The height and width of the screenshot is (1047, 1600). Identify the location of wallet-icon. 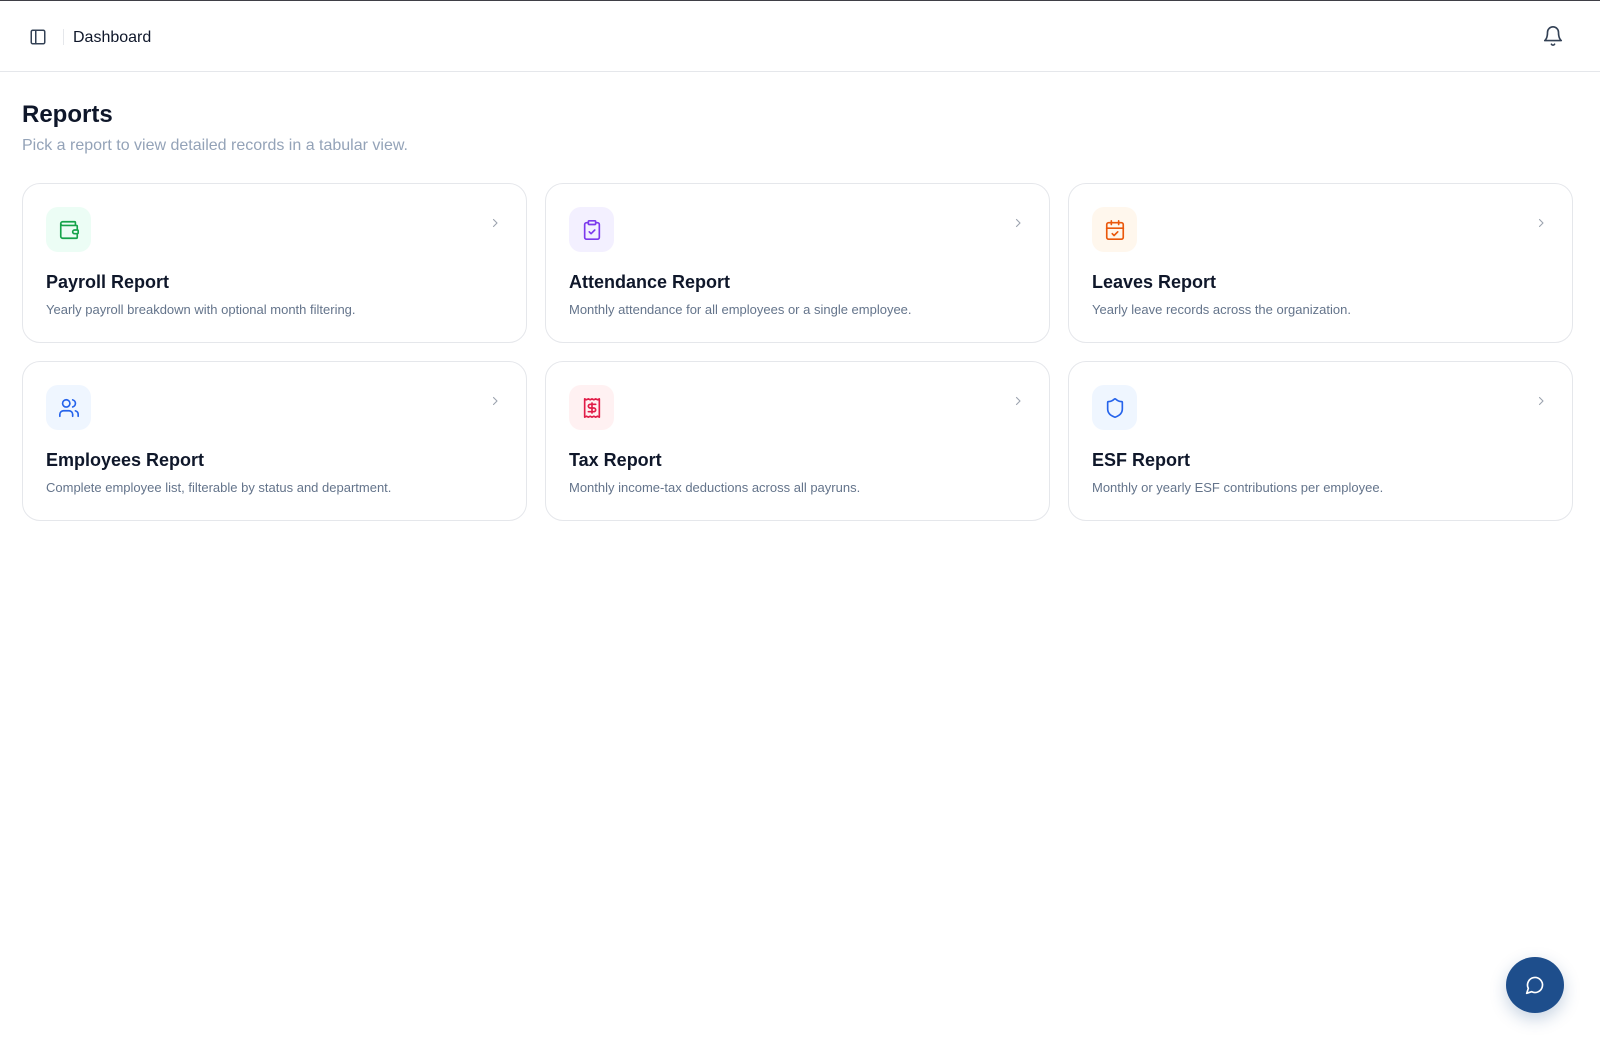
(68, 229).